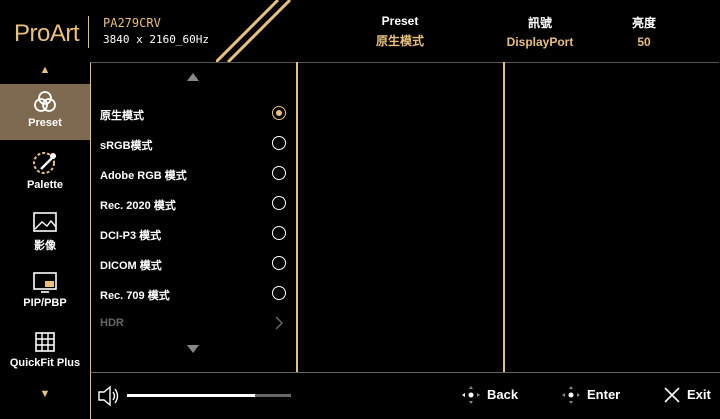  I want to click on pip-icon, so click(45, 282).